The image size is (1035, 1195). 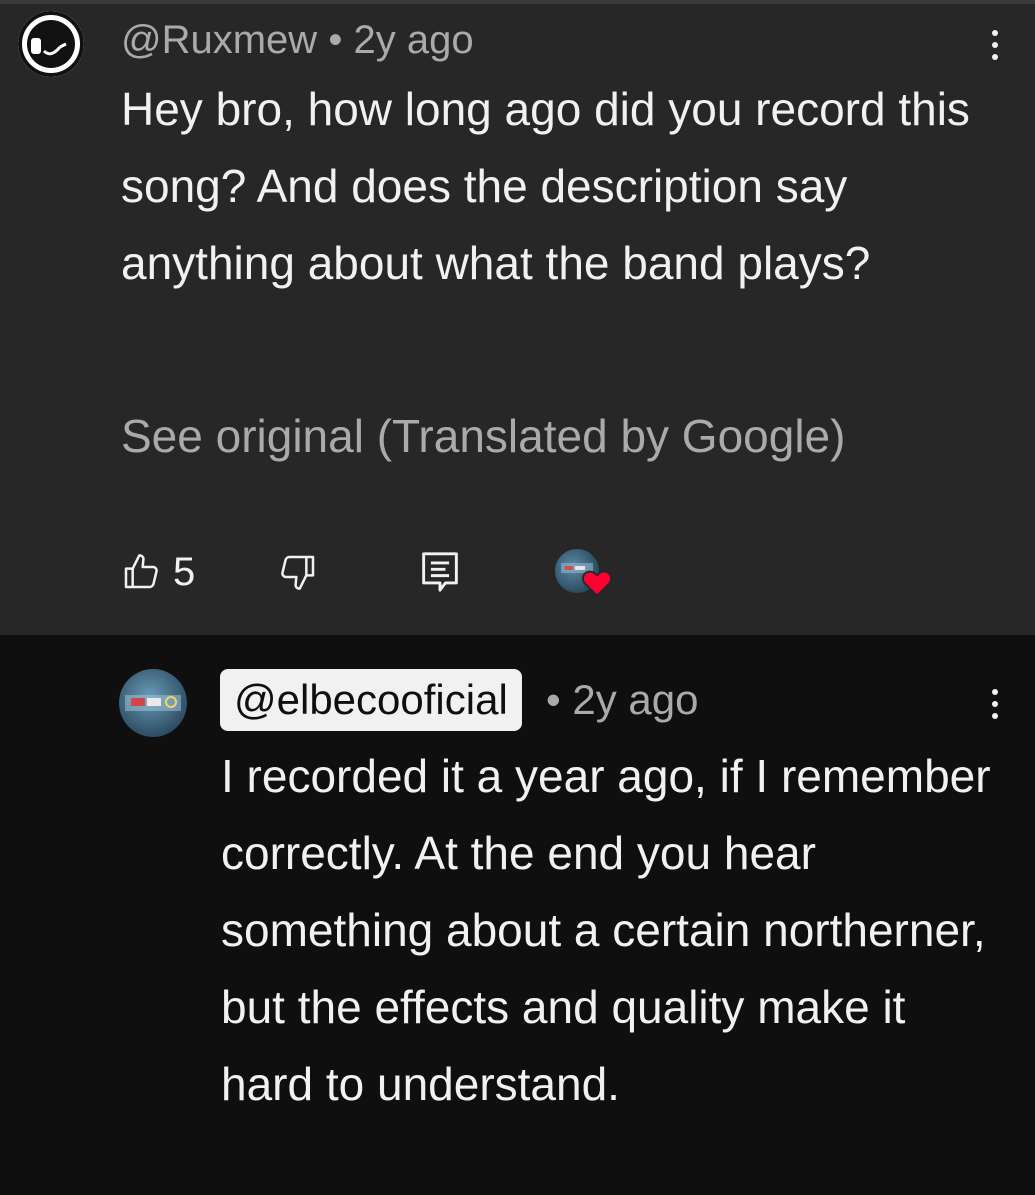 What do you see at coordinates (413, 40) in the screenshot?
I see `comment-timestamp: 2y ago` at bounding box center [413, 40].